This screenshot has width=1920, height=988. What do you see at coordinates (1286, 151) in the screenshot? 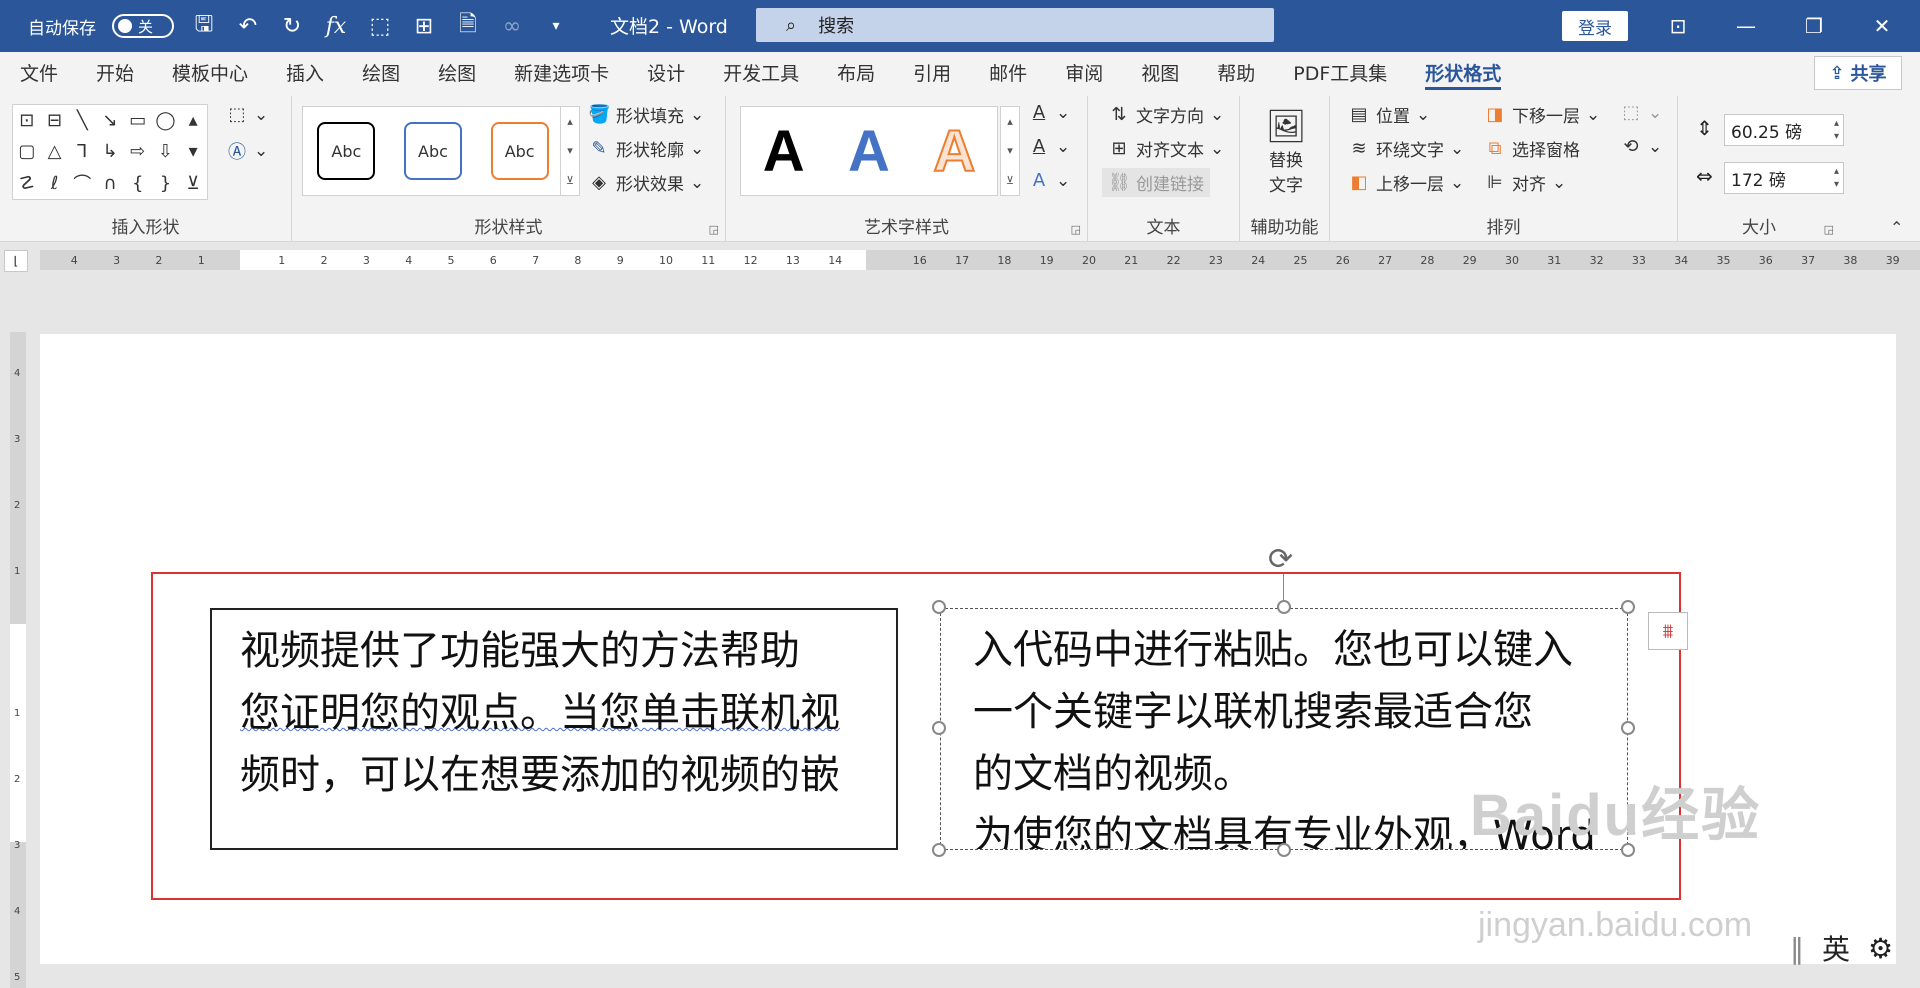
I see `alt-text-button: 🖼 替换 文字` at bounding box center [1286, 151].